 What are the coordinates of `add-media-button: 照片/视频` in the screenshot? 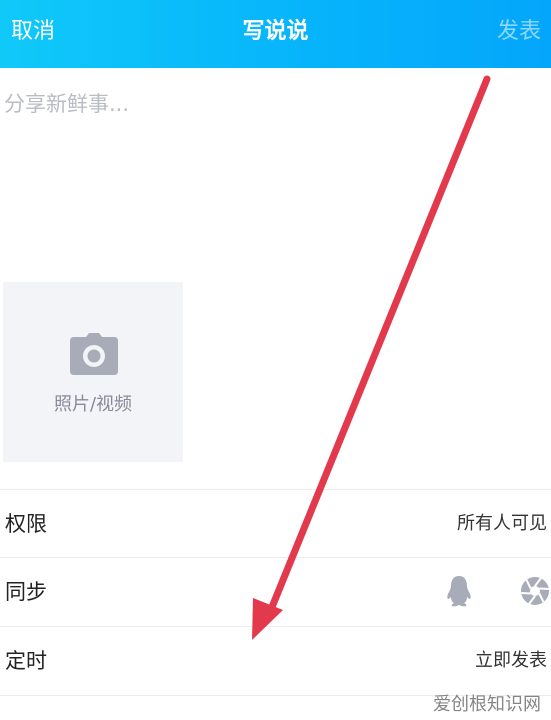 It's located at (93, 372).